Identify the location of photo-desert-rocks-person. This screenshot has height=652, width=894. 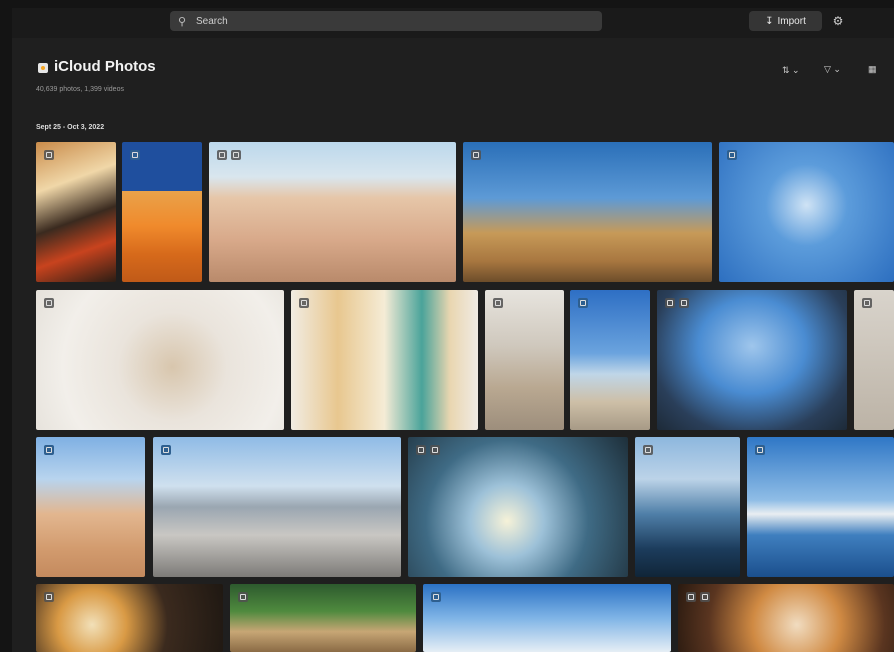
(332, 212).